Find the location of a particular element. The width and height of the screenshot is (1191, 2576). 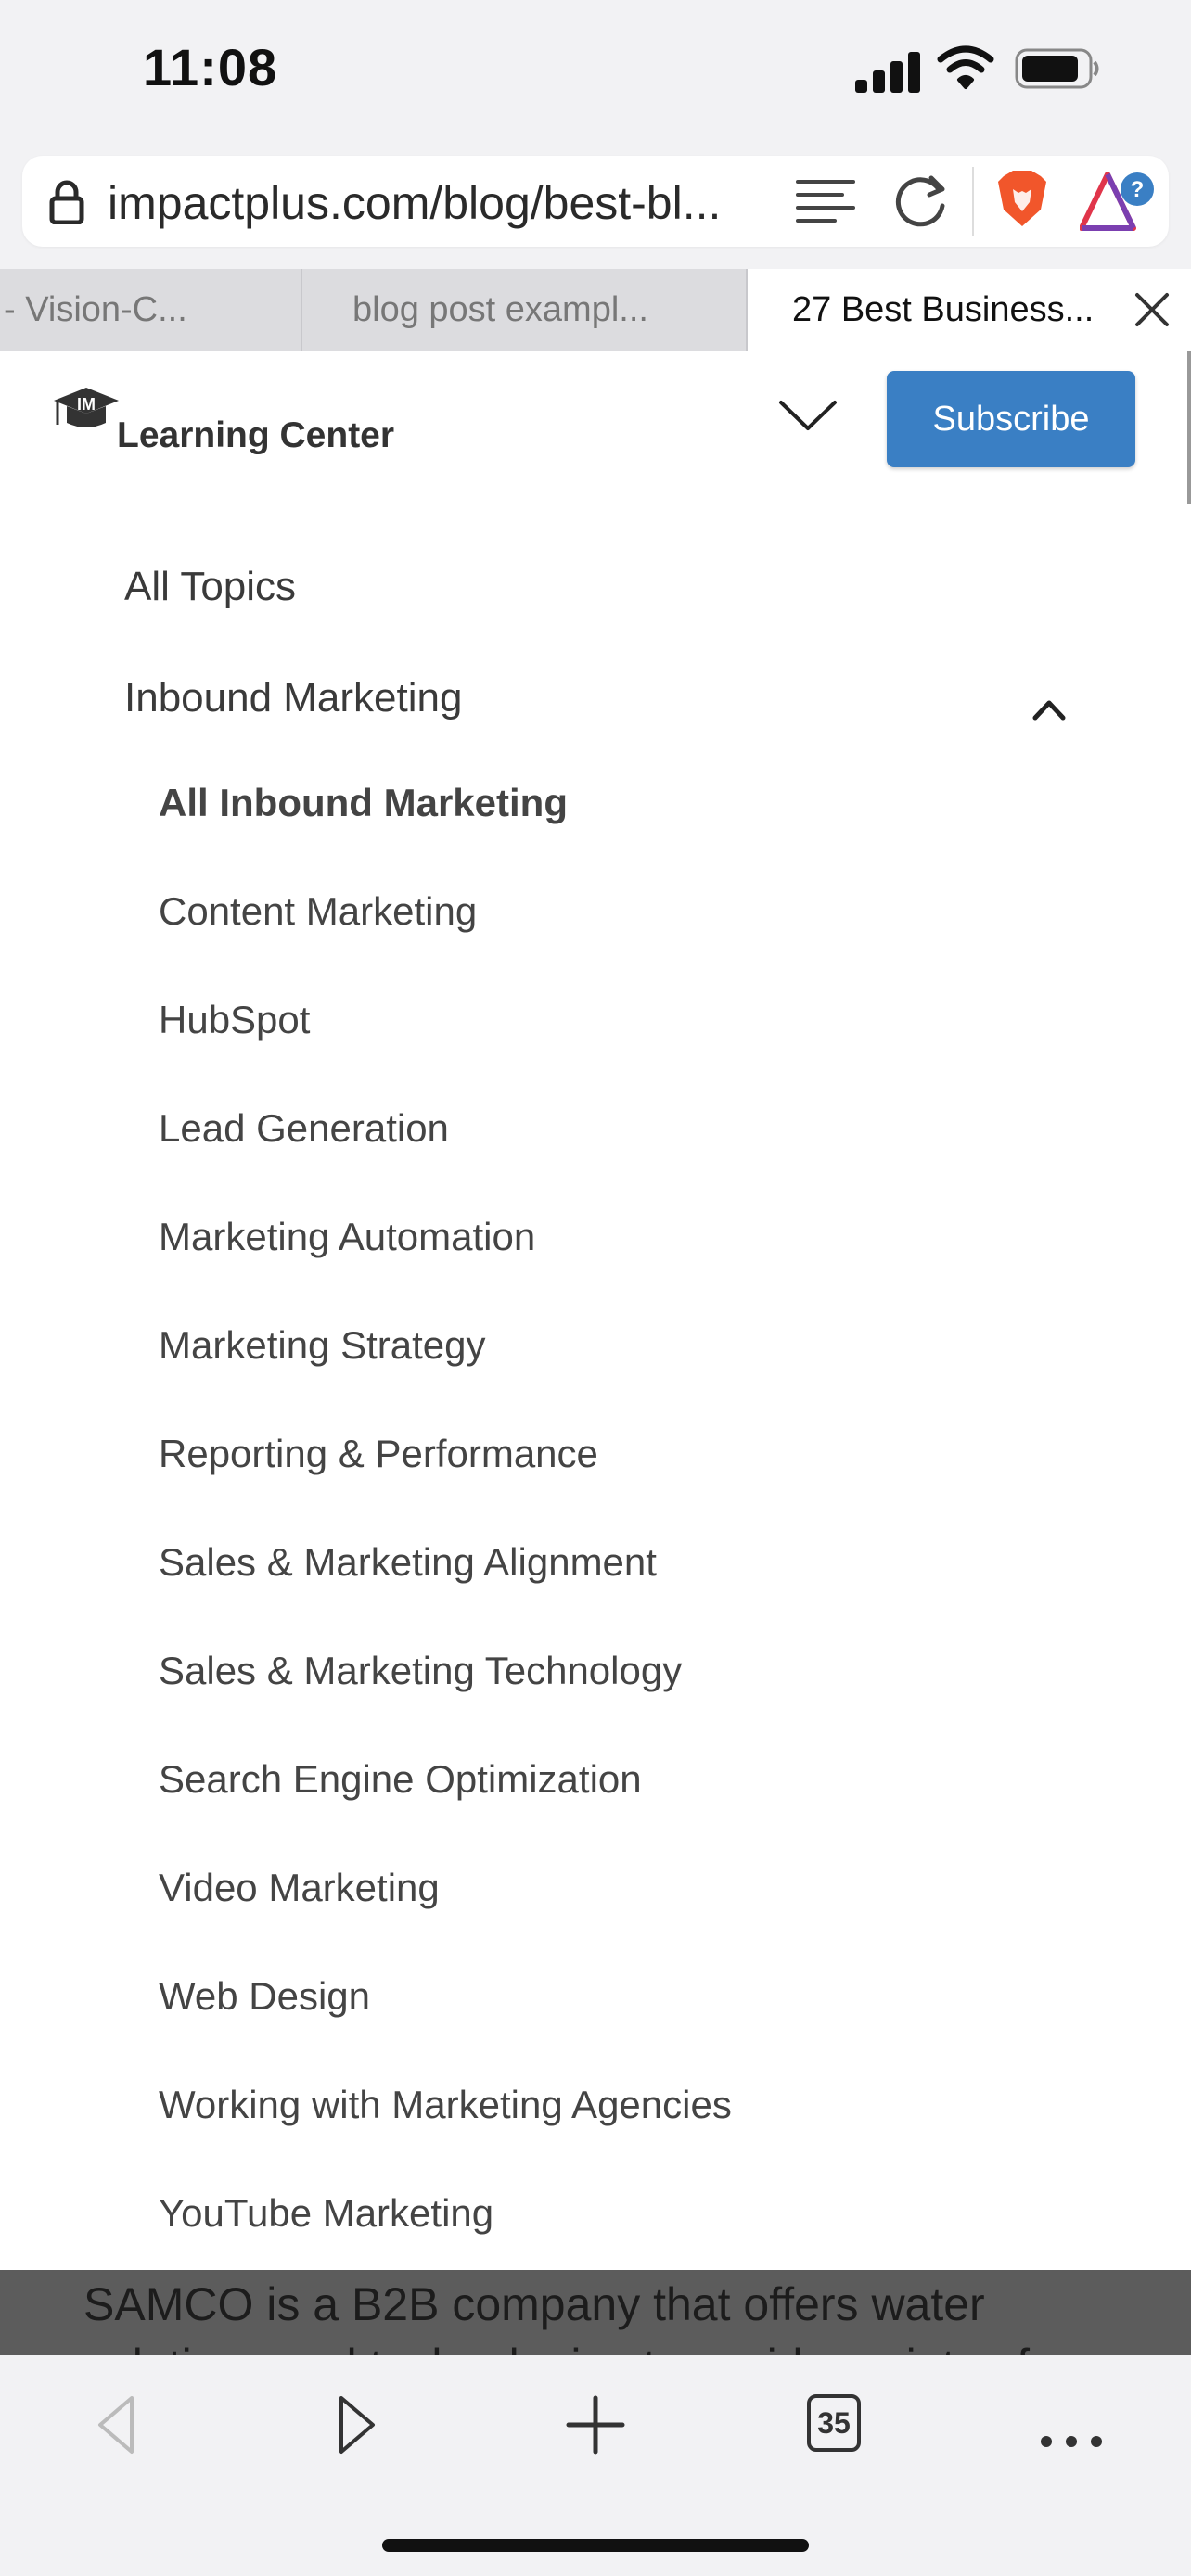

logo-text: Learning Center is located at coordinates (256, 435).